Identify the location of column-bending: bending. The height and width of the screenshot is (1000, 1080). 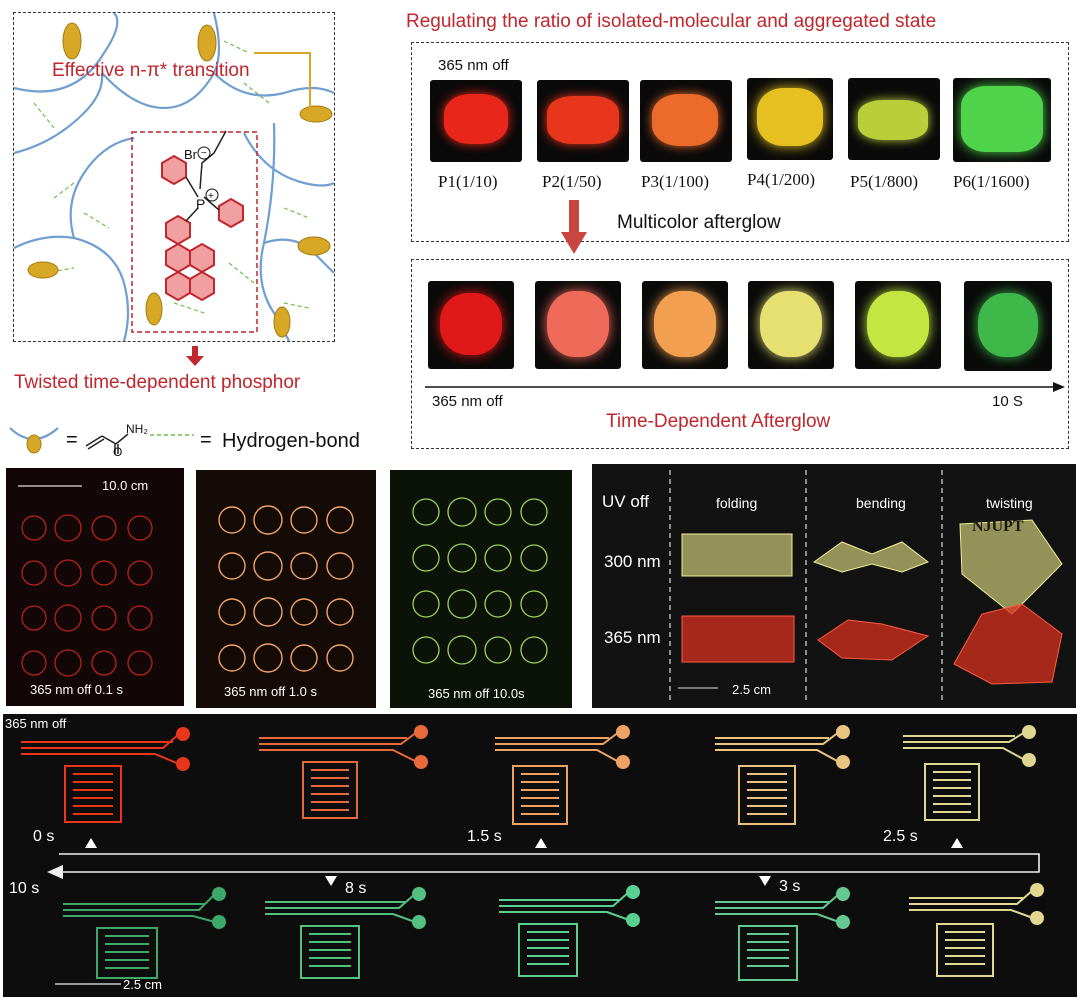
(881, 503).